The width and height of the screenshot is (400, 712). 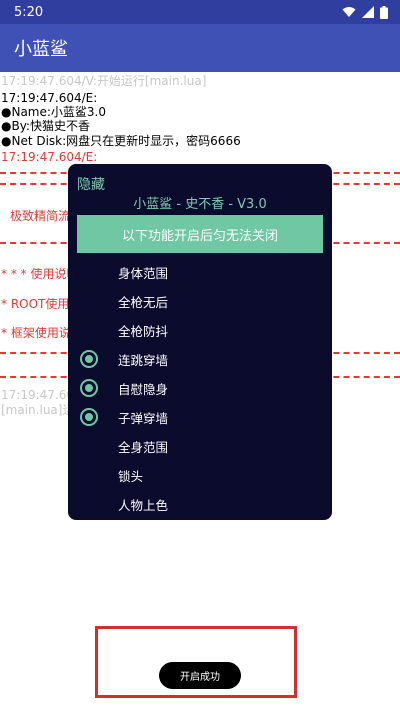 What do you see at coordinates (200, 330) in the screenshot?
I see `feature-option: 全枪防抖` at bounding box center [200, 330].